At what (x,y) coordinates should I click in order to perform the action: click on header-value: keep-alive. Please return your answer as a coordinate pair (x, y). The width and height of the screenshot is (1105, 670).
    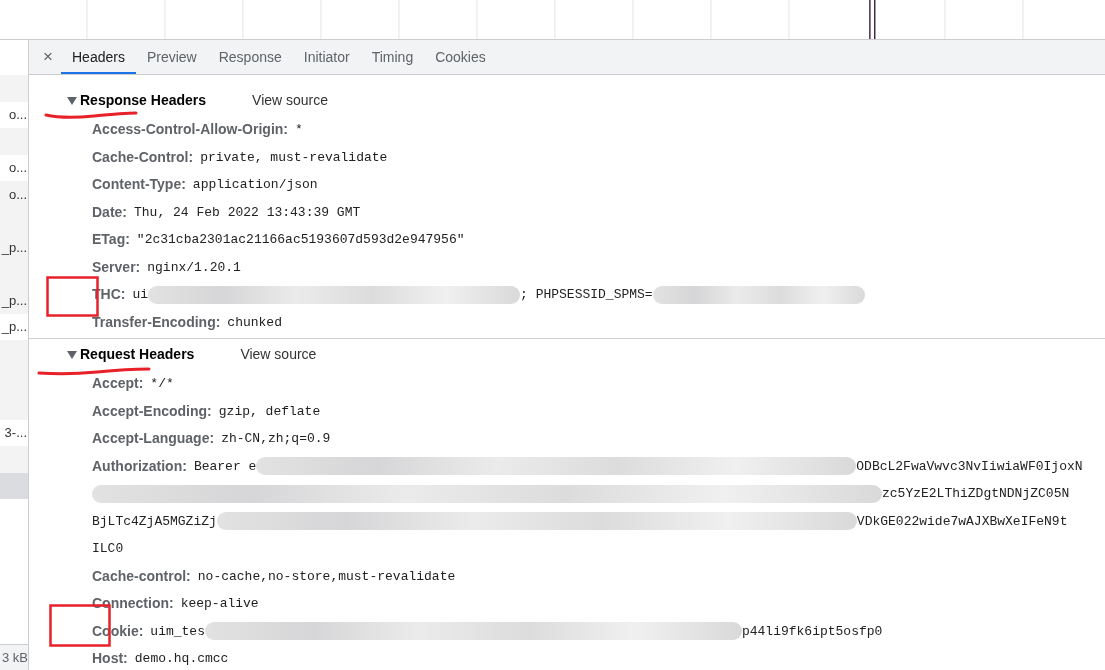
    Looking at the image, I should click on (219, 604).